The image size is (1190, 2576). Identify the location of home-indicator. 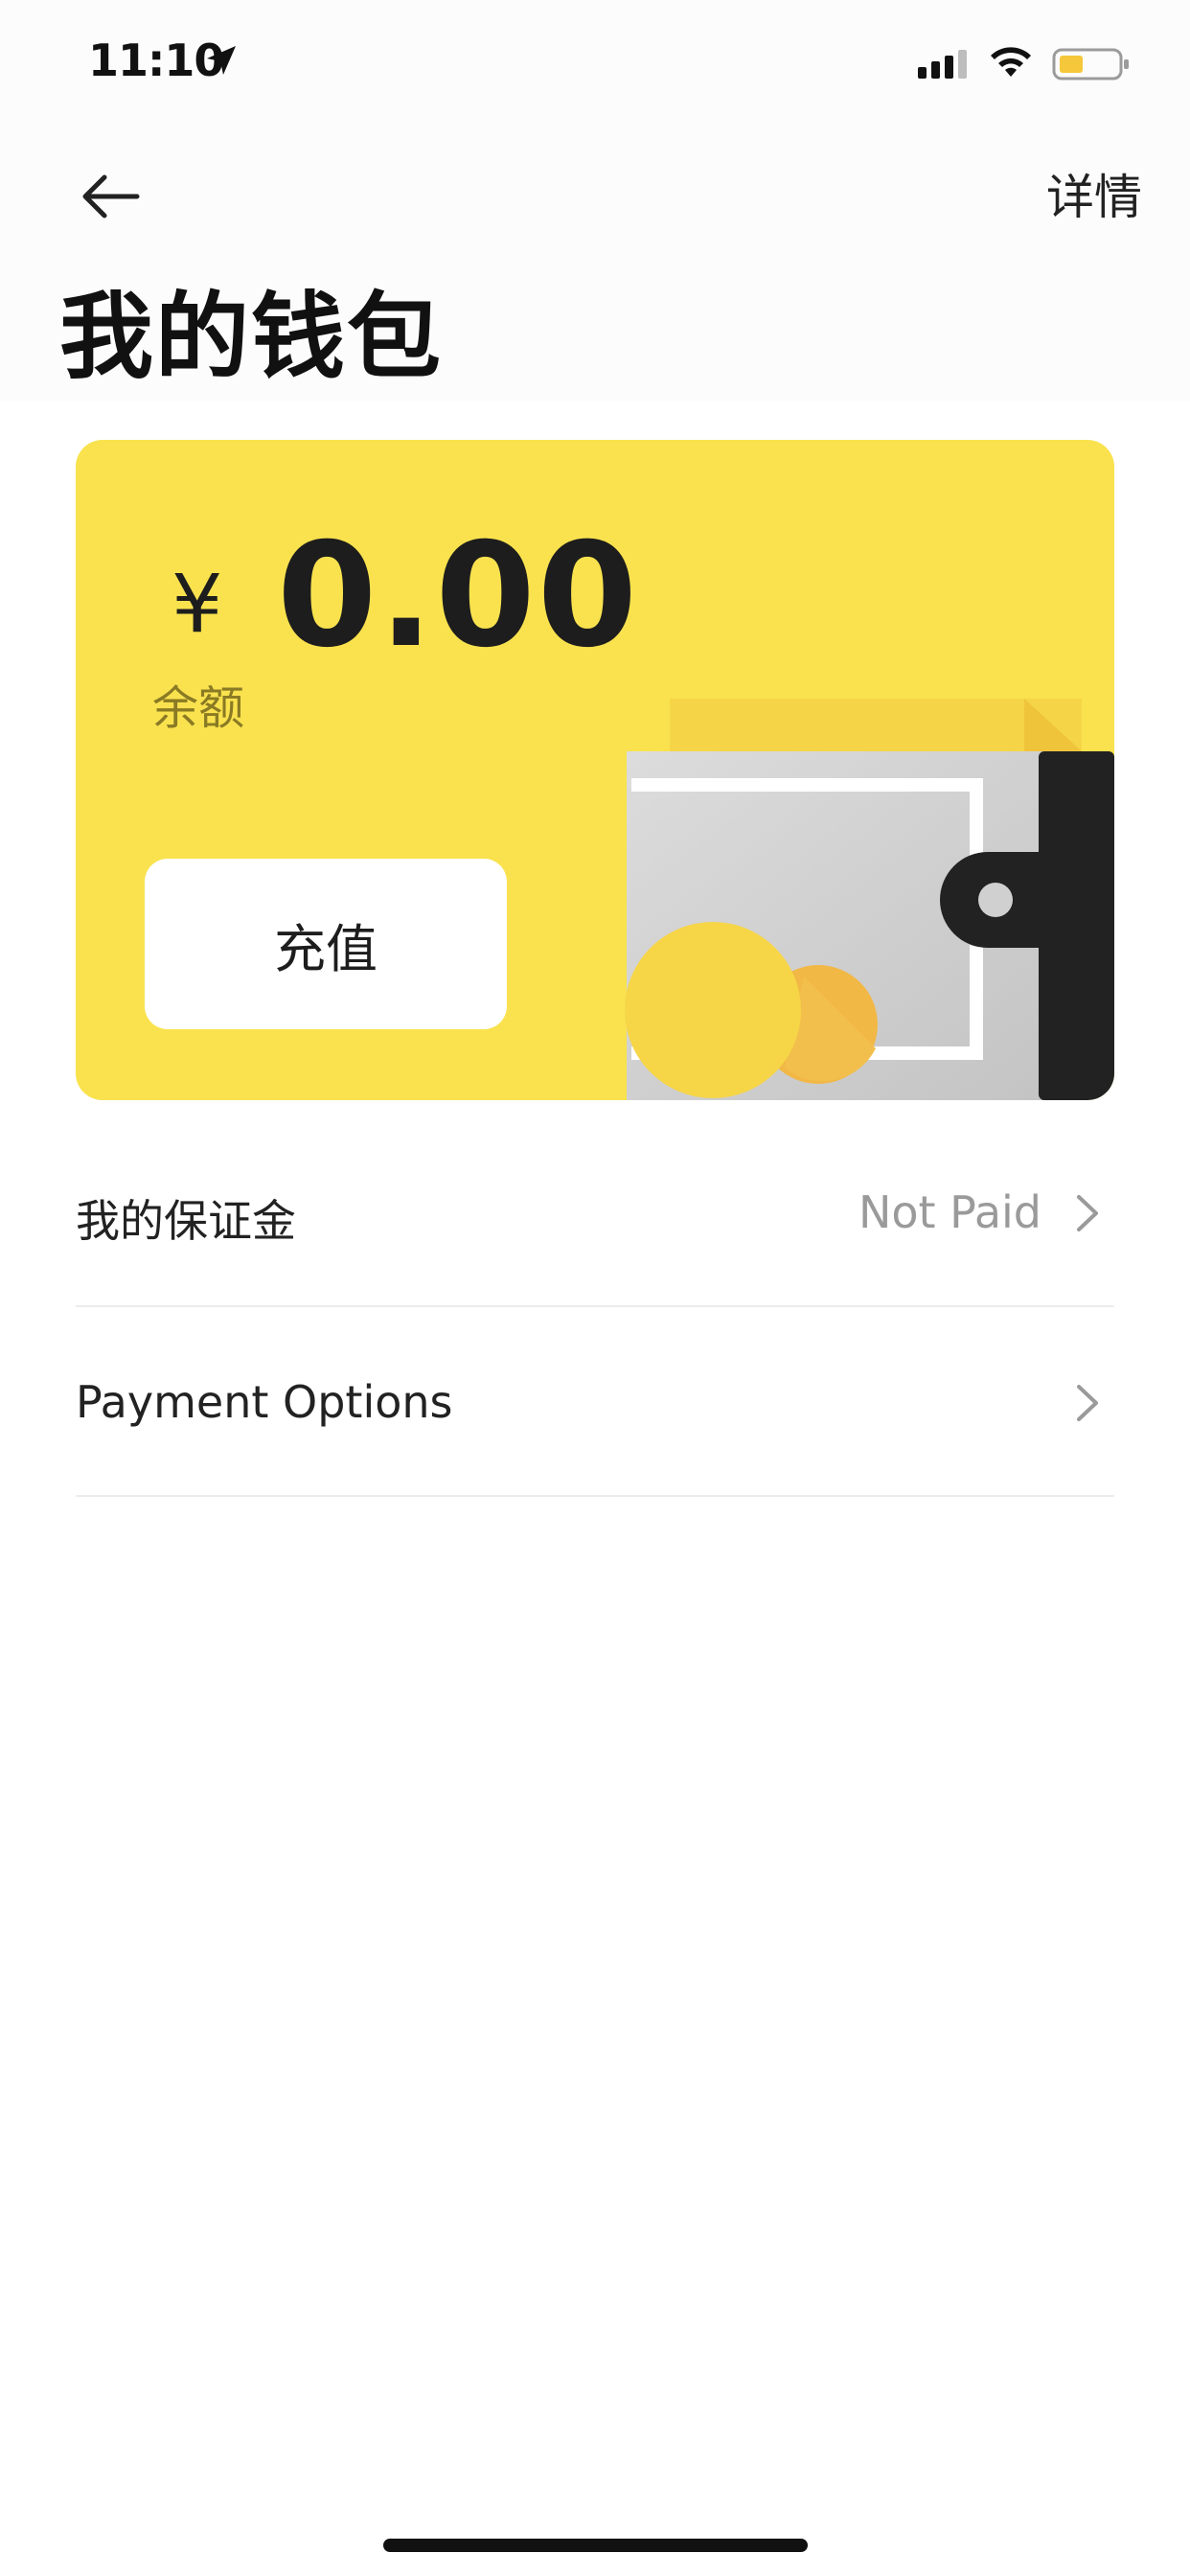
(595, 2545).